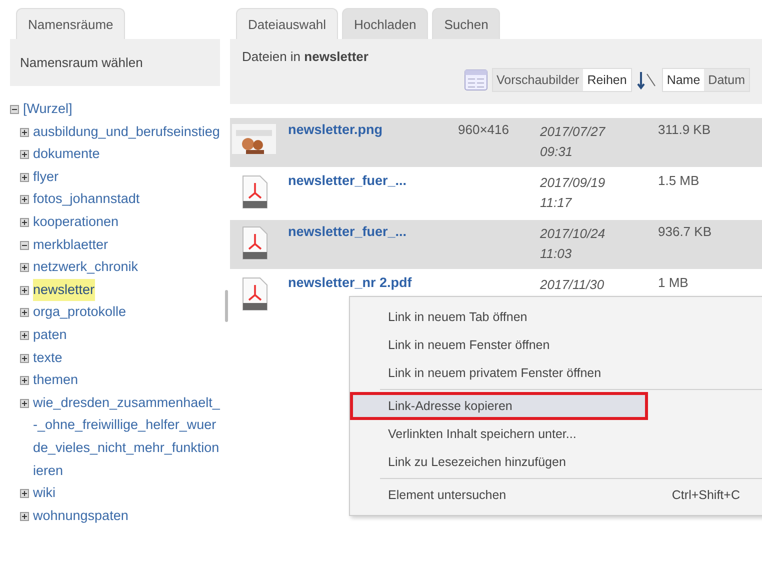  I want to click on menu-item: Link zu Lesezeichen hinzufügen, so click(556, 462).